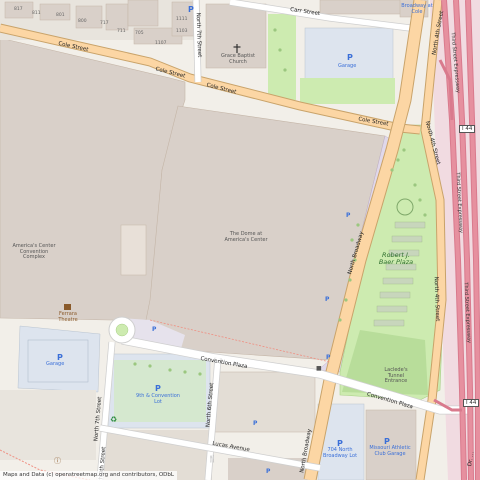  Describe the element at coordinates (113, 420) in the screenshot. I see `recycling-icon: ♻` at that location.